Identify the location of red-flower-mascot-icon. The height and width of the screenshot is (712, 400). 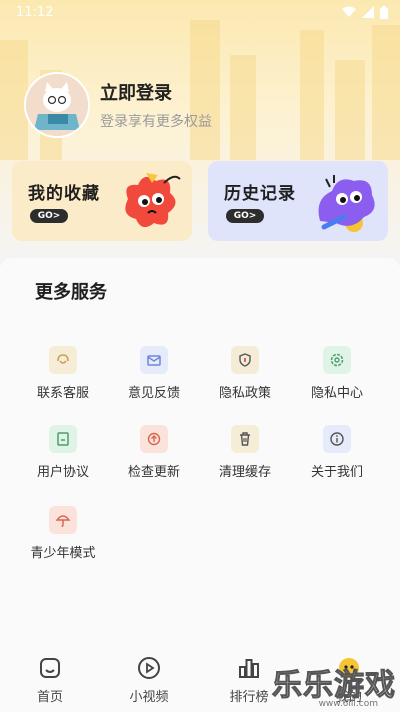
(153, 200).